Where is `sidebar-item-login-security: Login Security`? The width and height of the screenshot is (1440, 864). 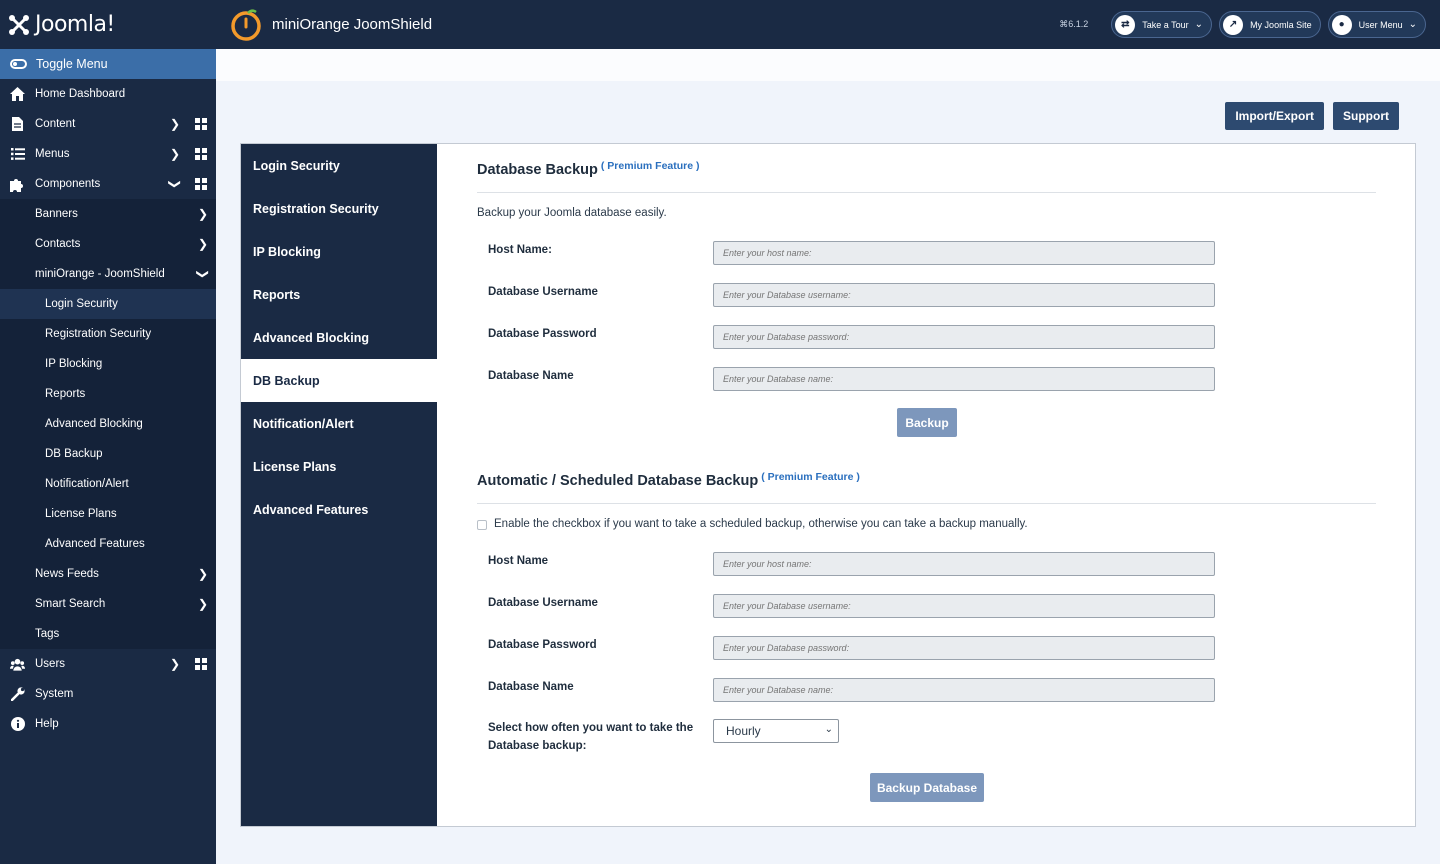 sidebar-item-login-security: Login Security is located at coordinates (108, 304).